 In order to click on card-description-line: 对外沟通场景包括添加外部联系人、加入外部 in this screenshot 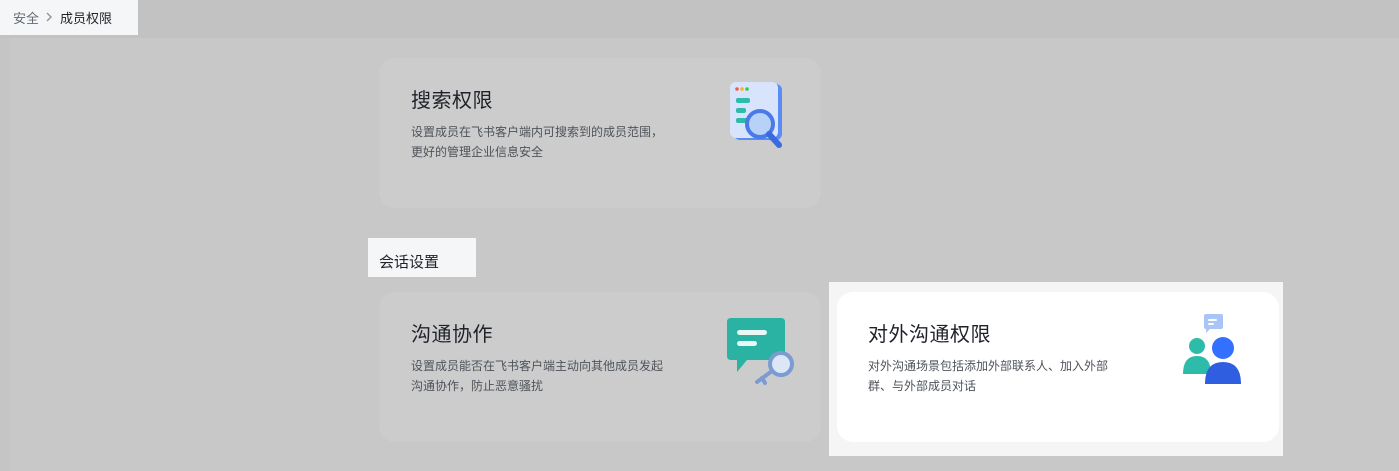, I will do `click(988, 366)`.